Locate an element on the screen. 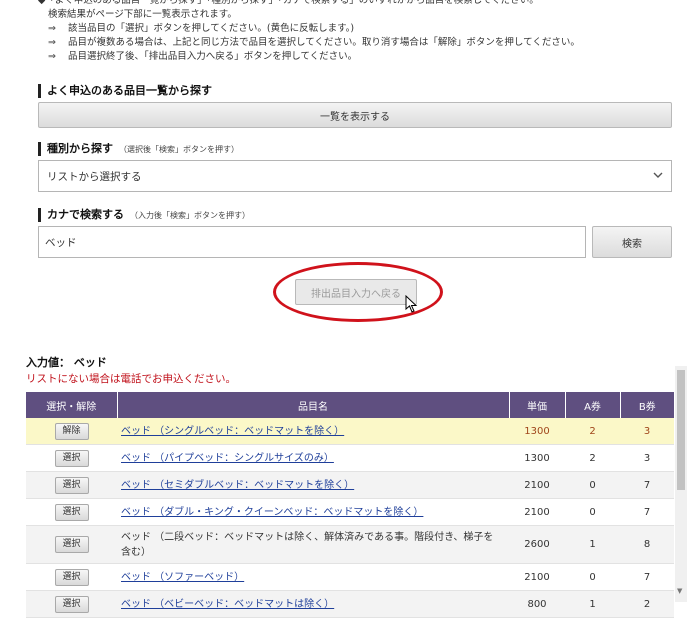 This screenshot has height=622, width=700. table-row: 解除 ベッド （シングルベッド：ベッドマットを除く） 1300 2 3 is located at coordinates (350, 431).